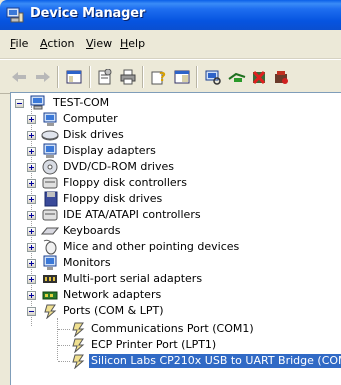  What do you see at coordinates (19, 77) in the screenshot?
I see `back-icon` at bounding box center [19, 77].